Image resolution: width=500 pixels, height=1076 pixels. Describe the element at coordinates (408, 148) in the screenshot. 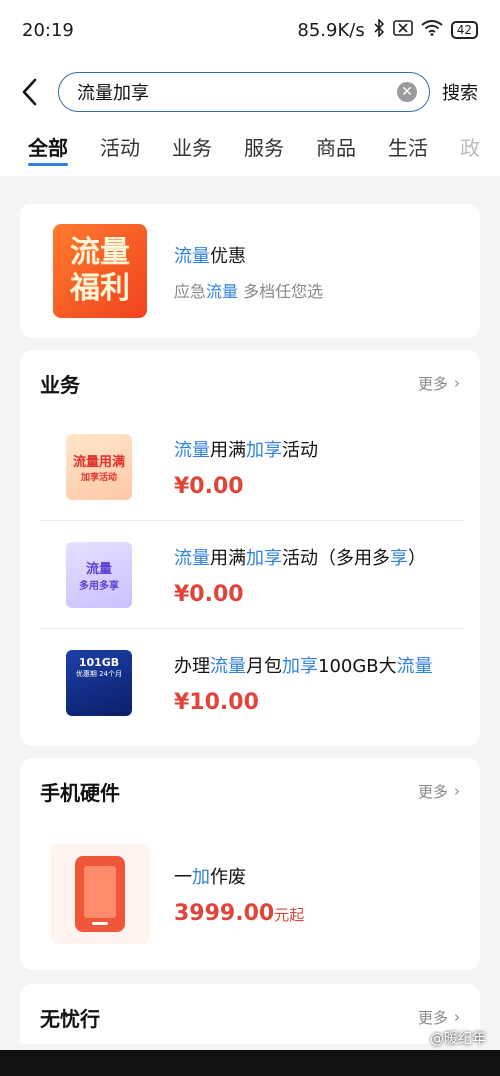

I see `tab-life: 生活` at that location.